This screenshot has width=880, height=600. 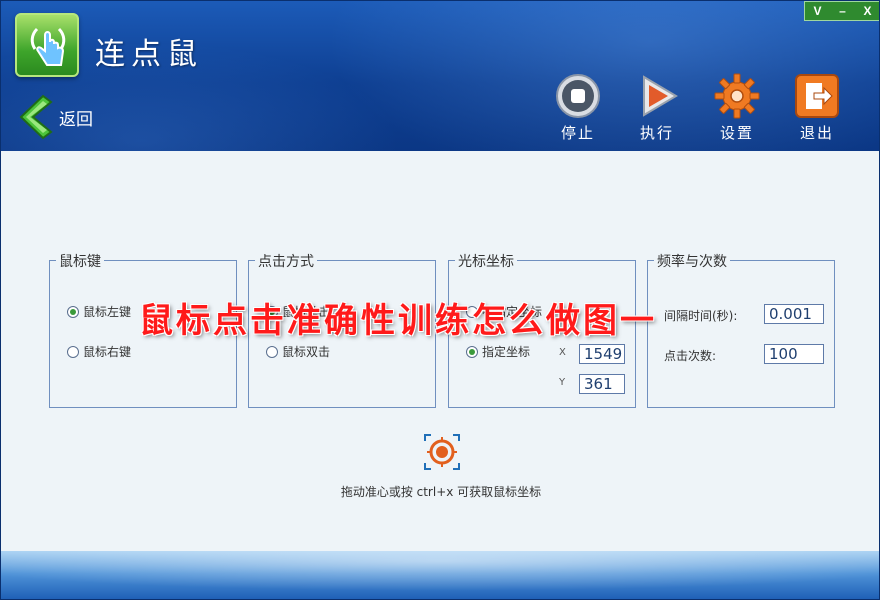 What do you see at coordinates (577, 133) in the screenshot?
I see `stop-label: 停止` at bounding box center [577, 133].